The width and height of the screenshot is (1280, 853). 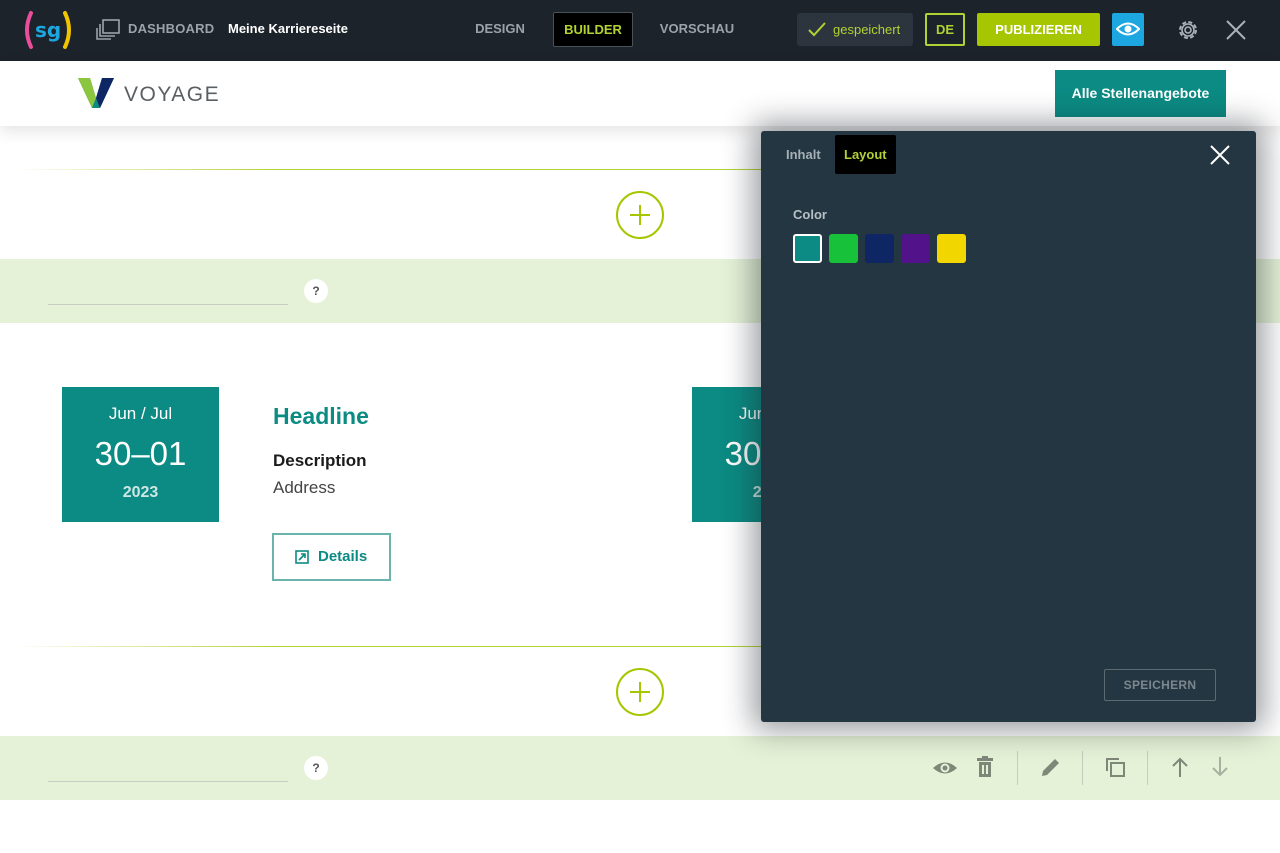 I want to click on voyage-logo-icon, so click(x=96, y=93).